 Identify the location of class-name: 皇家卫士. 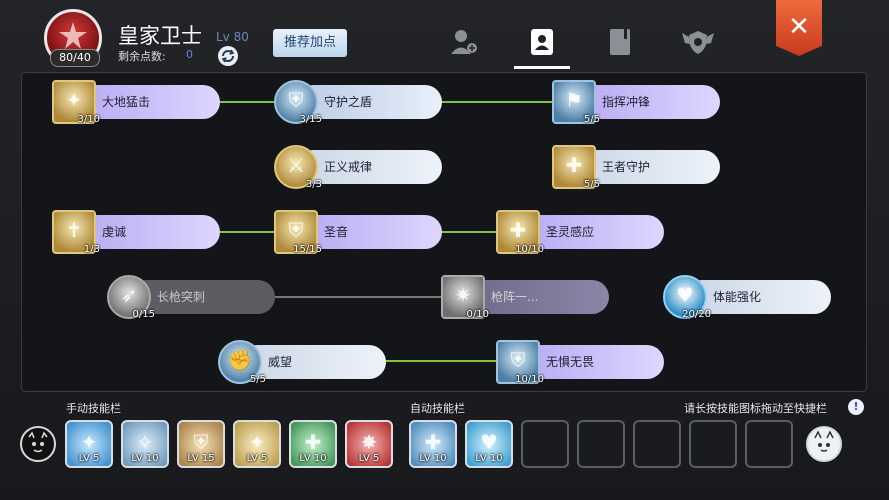
(160, 36).